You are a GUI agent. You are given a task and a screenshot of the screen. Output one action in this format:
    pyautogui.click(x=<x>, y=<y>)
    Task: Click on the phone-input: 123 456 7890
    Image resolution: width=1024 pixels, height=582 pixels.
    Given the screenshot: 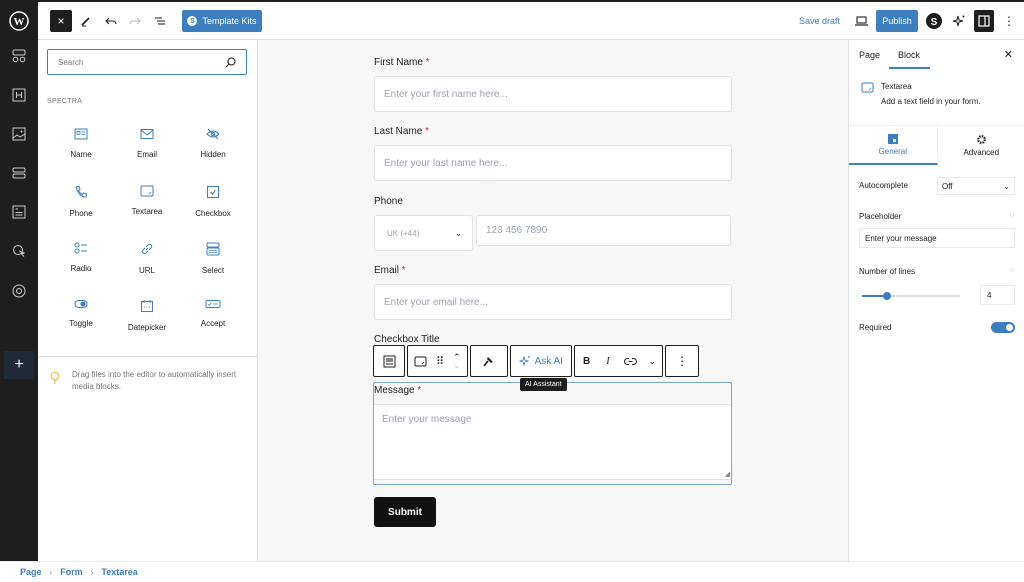 What is the action you would take?
    pyautogui.click(x=603, y=230)
    